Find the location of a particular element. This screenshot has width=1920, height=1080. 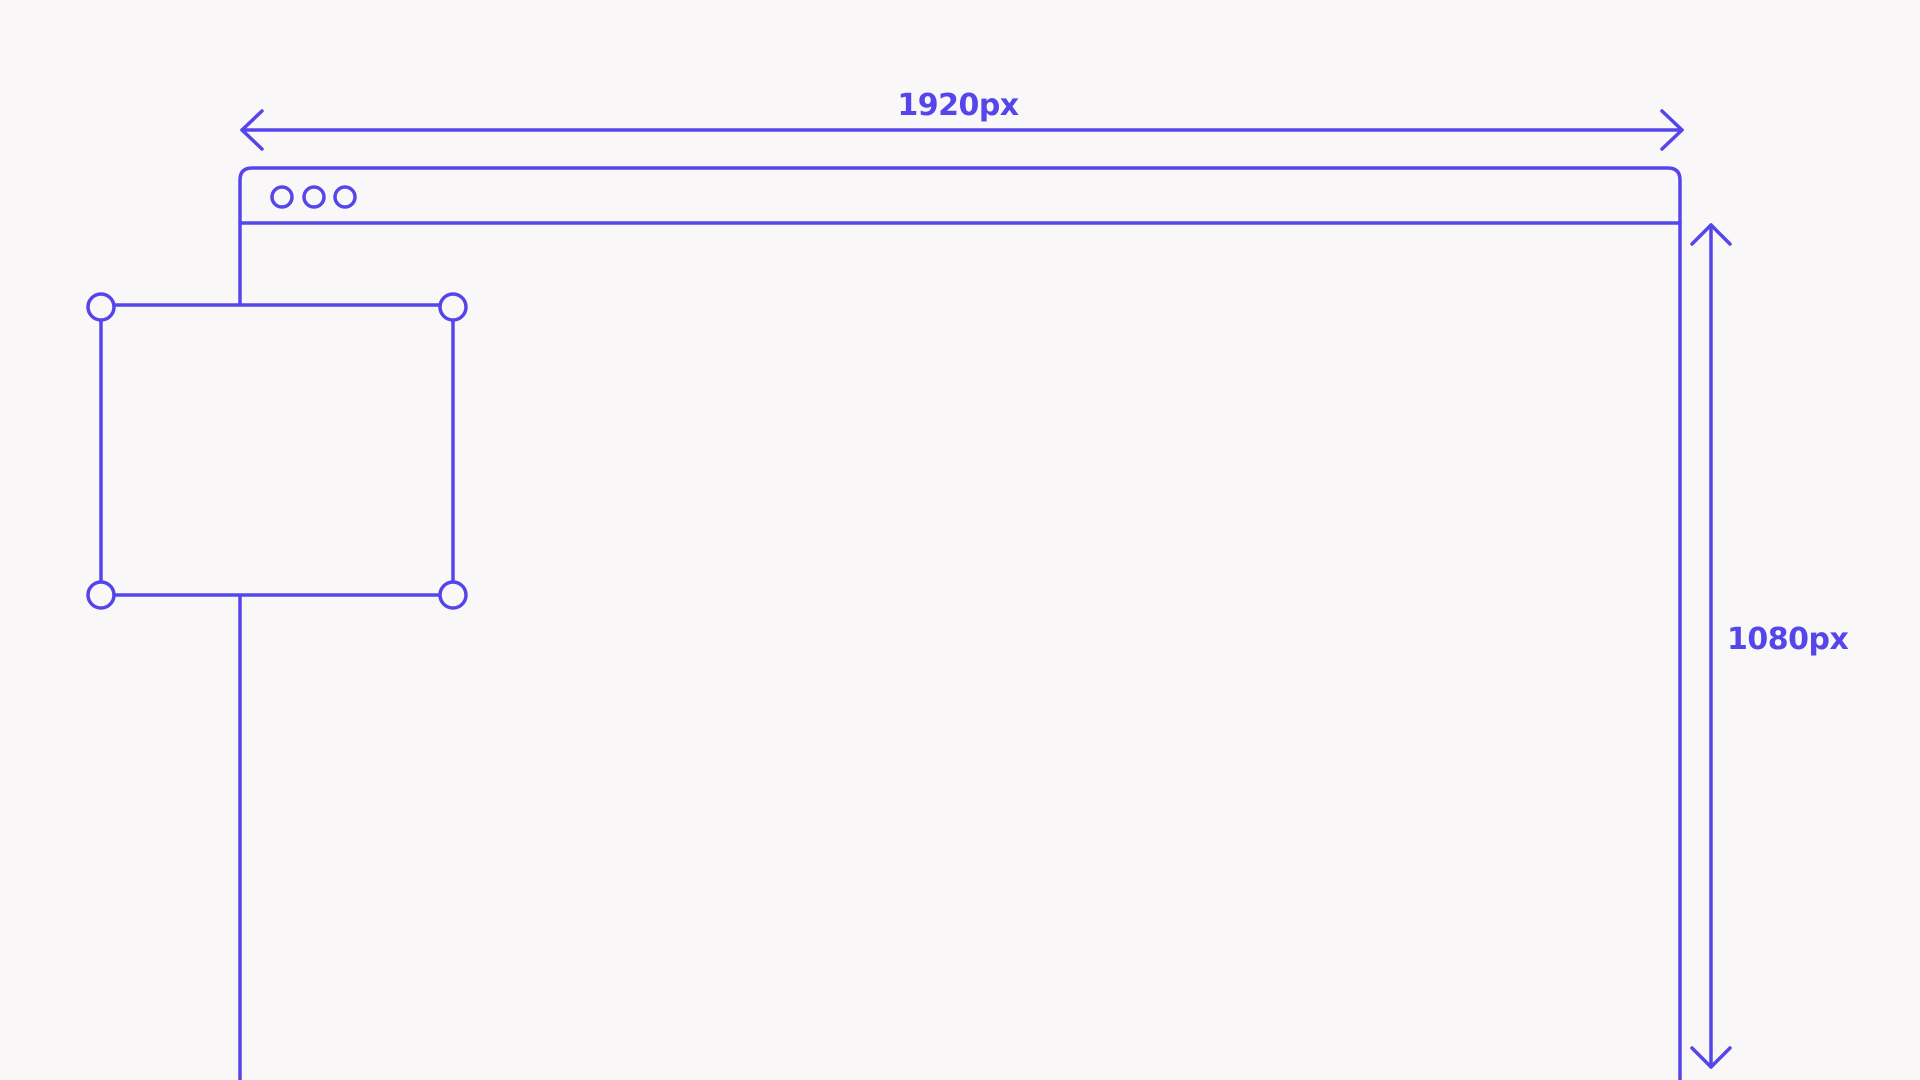

width-label: 1920px is located at coordinates (957, 105).